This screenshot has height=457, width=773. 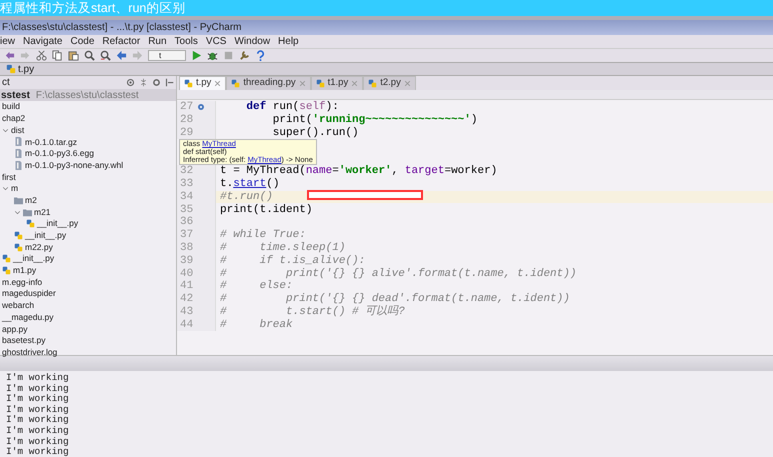 I want to click on tree-item: first, so click(x=9, y=177).